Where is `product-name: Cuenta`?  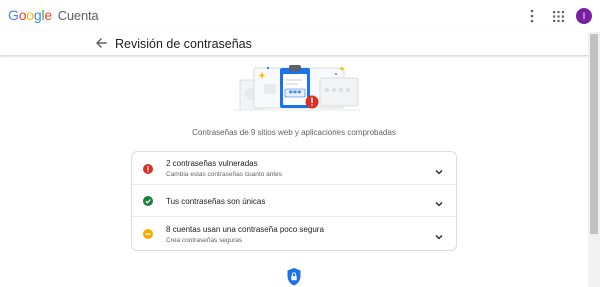
product-name: Cuenta is located at coordinates (78, 15).